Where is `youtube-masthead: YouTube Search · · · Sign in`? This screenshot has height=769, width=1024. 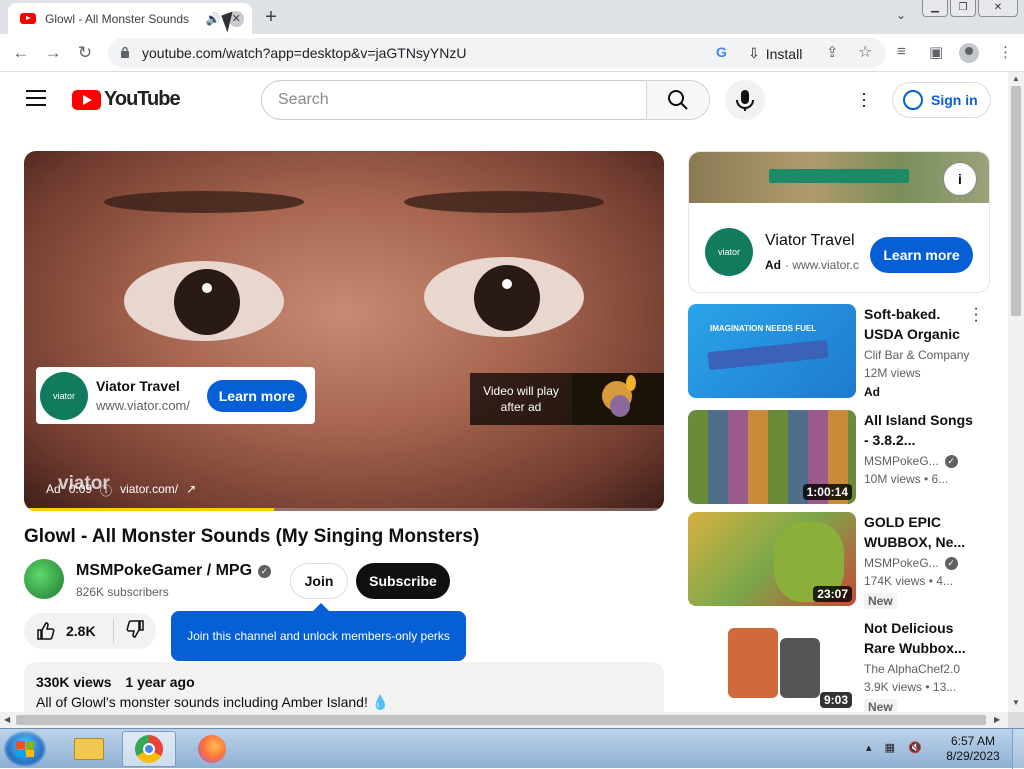
youtube-masthead: YouTube Search · · · Sign in is located at coordinates (504, 100).